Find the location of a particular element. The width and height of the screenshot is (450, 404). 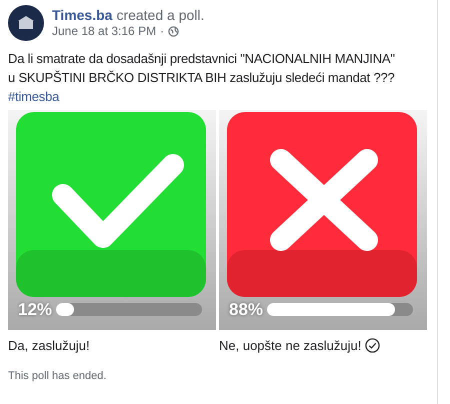

post-time: June 18 at 3:16 PM is located at coordinates (104, 32).